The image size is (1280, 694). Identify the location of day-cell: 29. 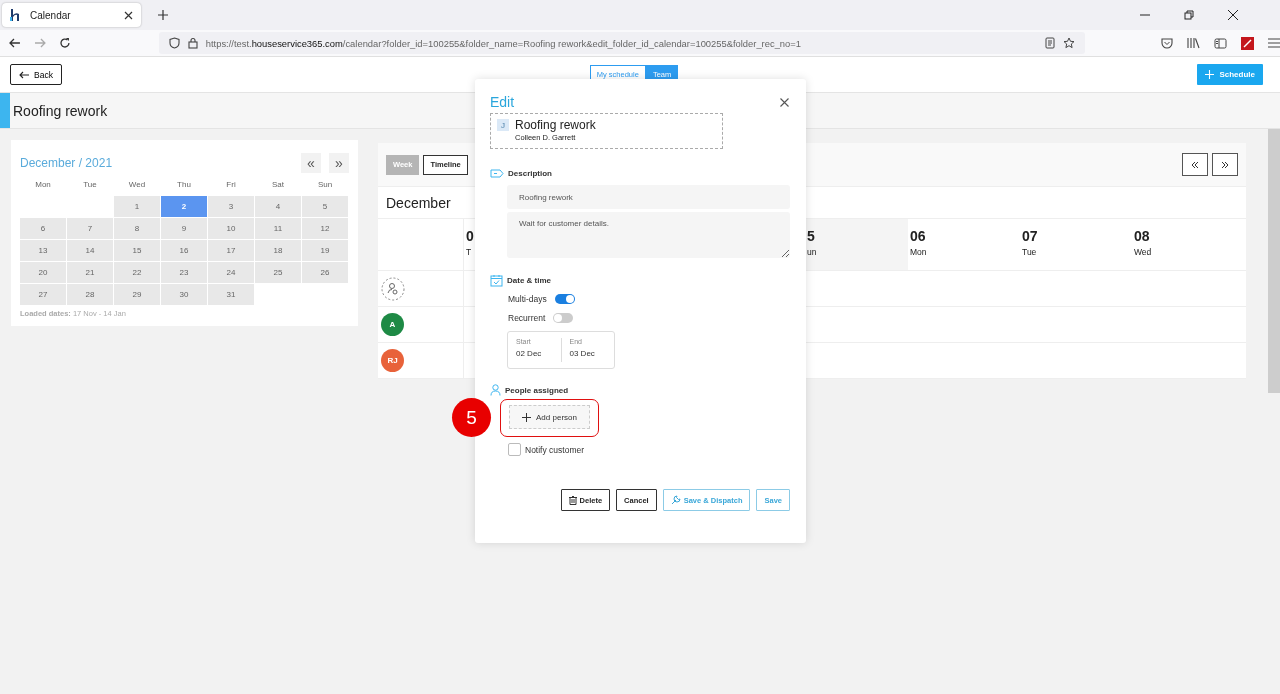
(137, 294).